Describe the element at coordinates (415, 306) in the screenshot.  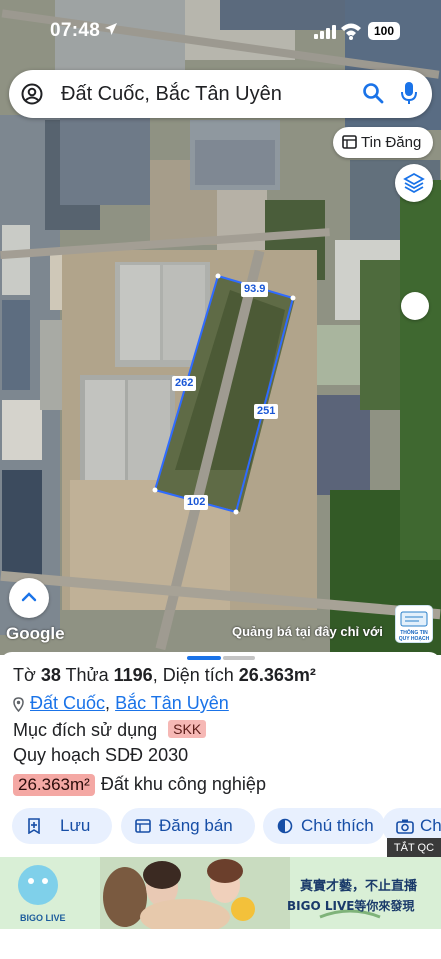
I see `side-panel-handle` at that location.